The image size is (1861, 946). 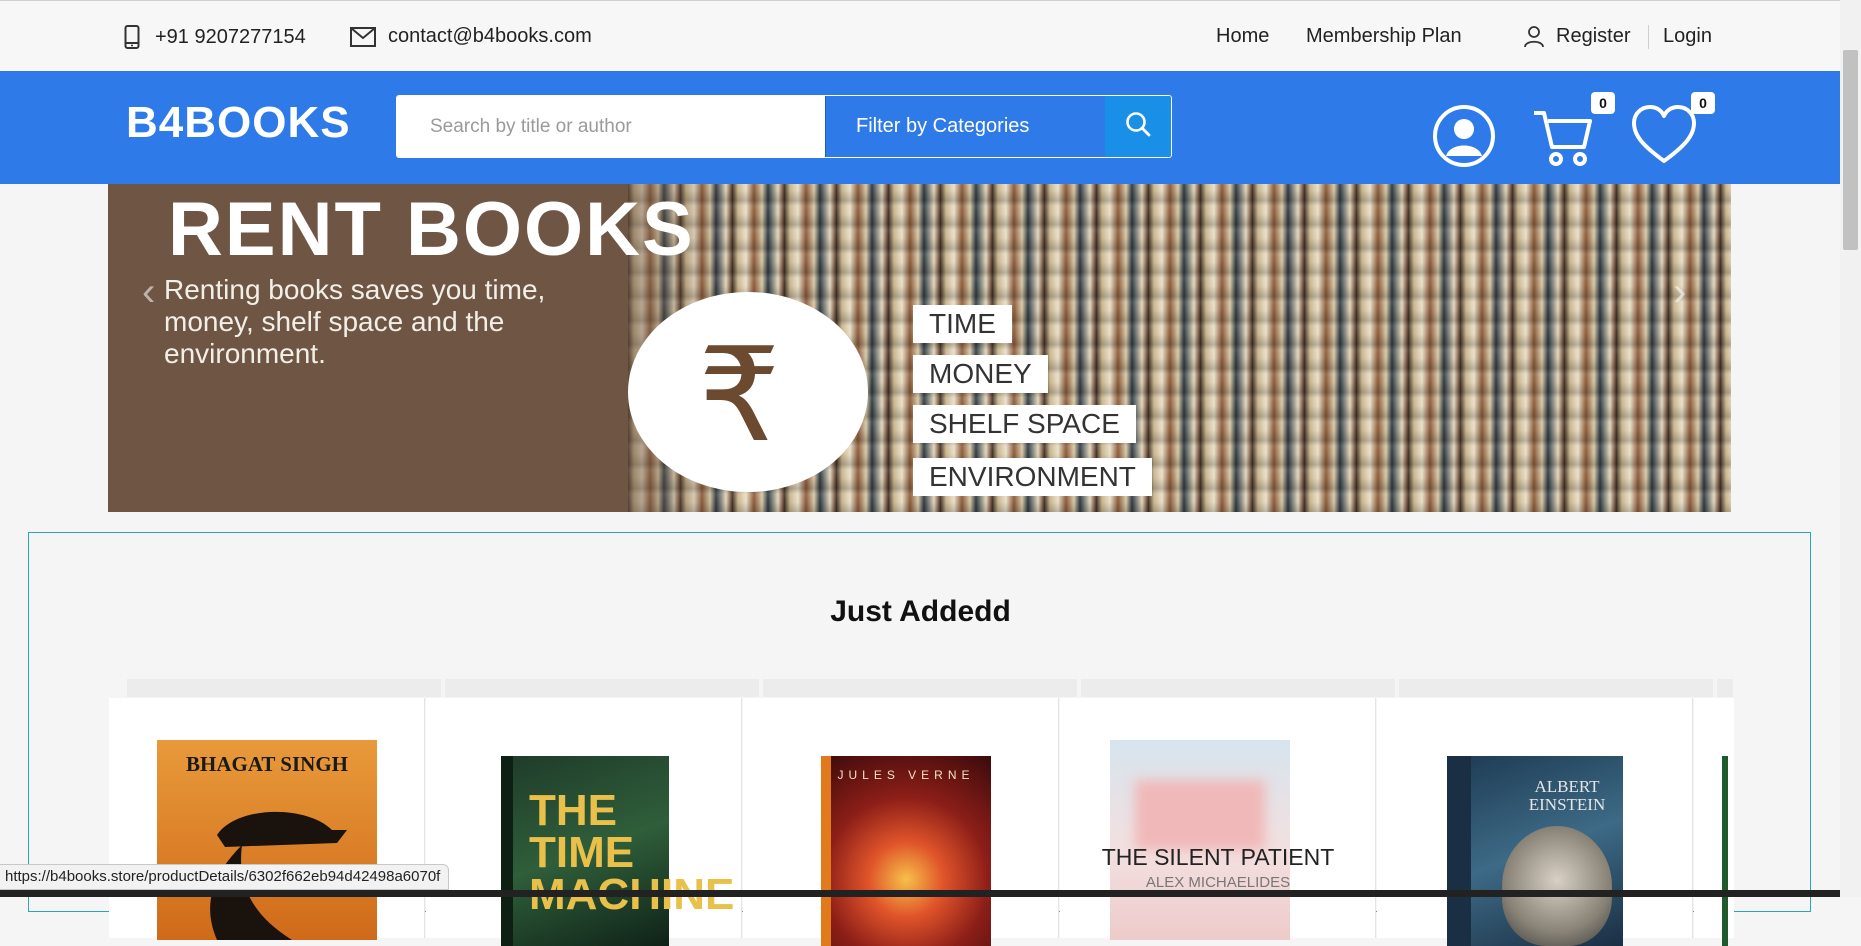 What do you see at coordinates (267, 840) in the screenshot?
I see `book-cover-image: BHAGAT SINGH` at bounding box center [267, 840].